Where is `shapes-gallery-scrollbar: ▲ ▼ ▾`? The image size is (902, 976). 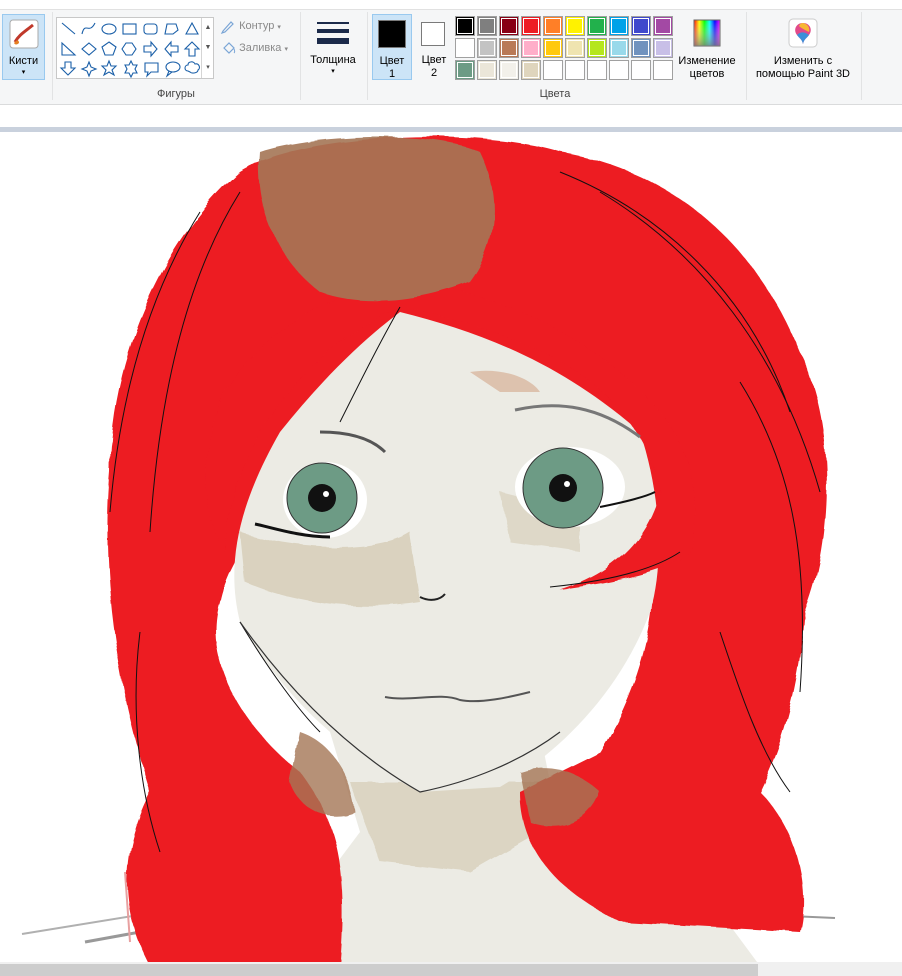
shapes-gallery-scrollbar: ▲ ▼ ▾ is located at coordinates (207, 48).